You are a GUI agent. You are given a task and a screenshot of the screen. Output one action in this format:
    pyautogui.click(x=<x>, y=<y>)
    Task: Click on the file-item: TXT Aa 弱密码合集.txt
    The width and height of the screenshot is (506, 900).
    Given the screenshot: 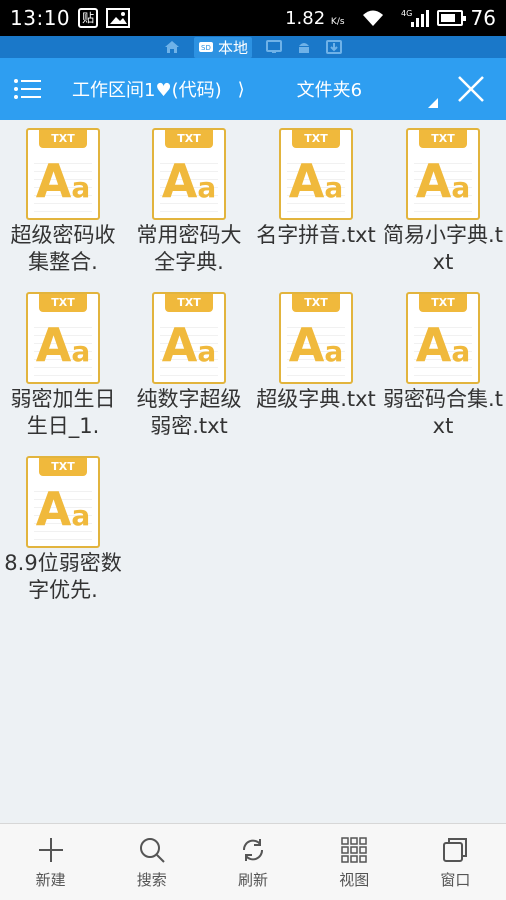 What is the action you would take?
    pyautogui.click(x=443, y=364)
    